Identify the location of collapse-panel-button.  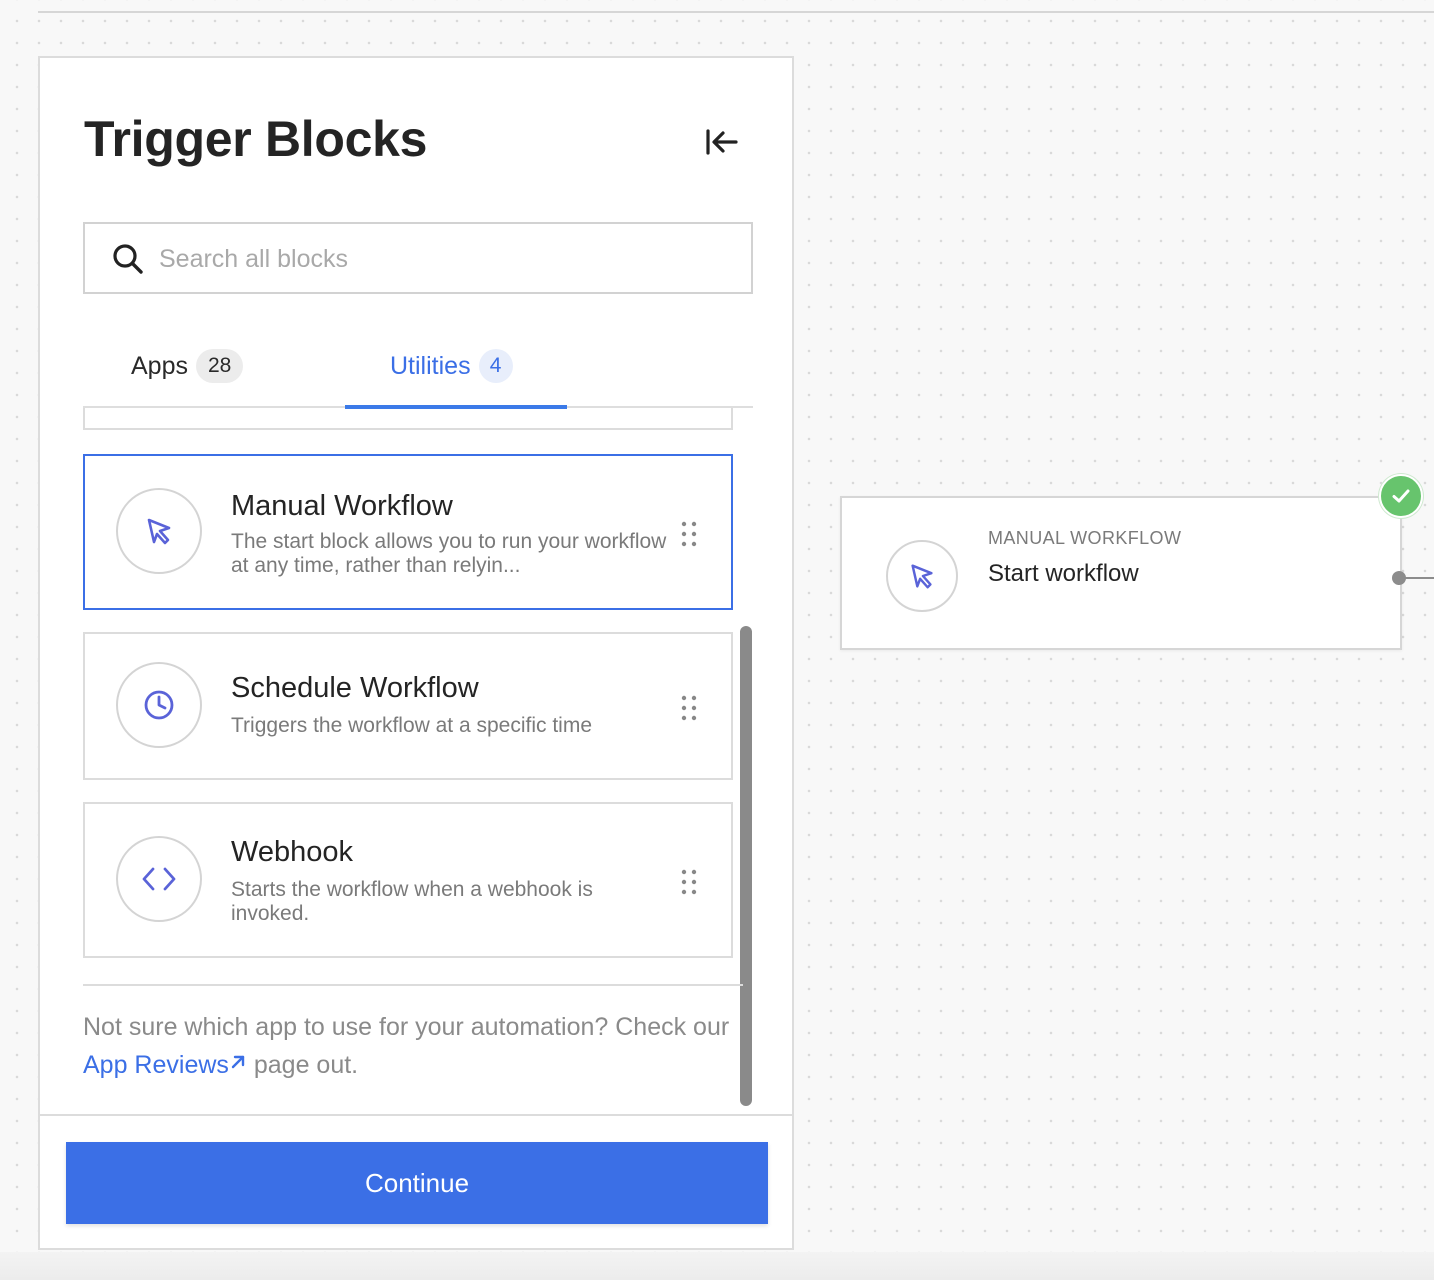
(722, 142).